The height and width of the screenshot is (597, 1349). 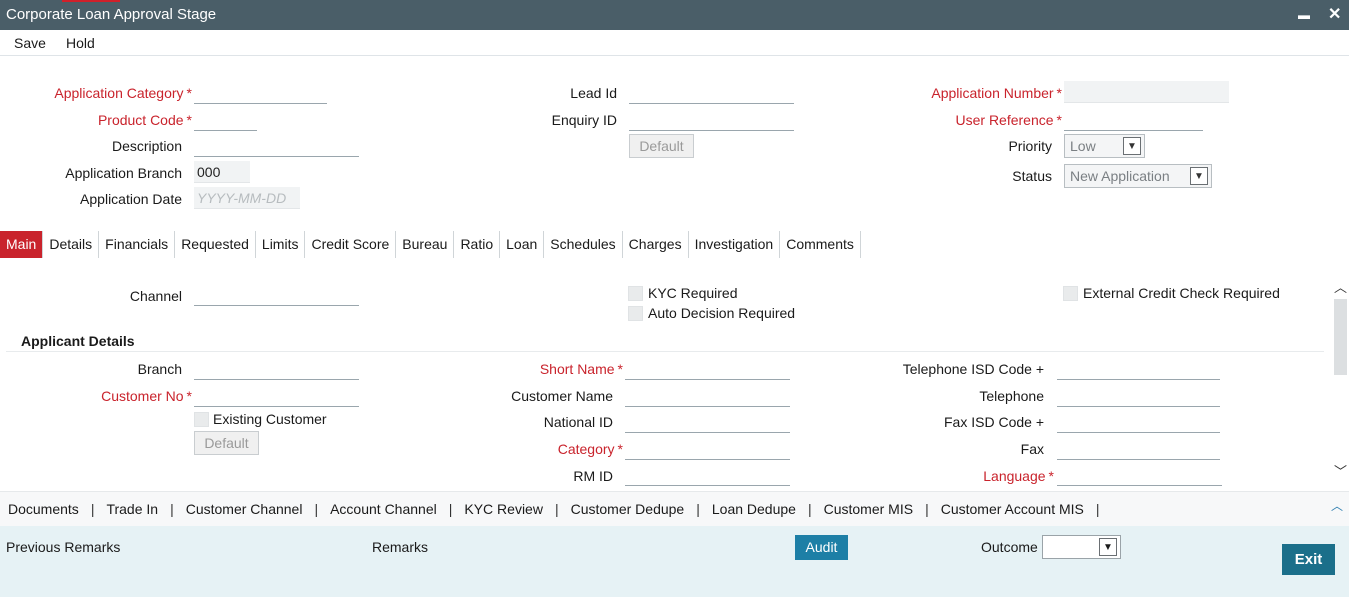 I want to click on priority-select: Low ▼, so click(x=1104, y=146).